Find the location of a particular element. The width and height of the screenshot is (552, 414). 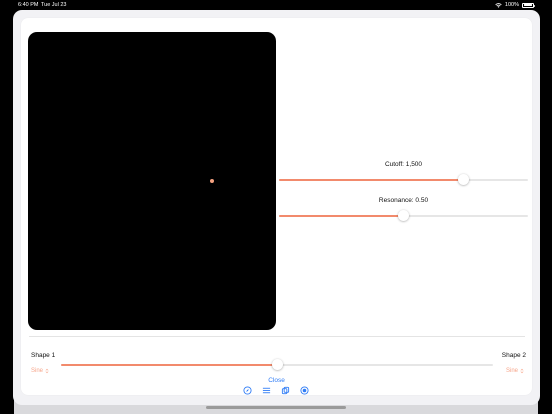

resonance-slider is located at coordinates (403, 215).